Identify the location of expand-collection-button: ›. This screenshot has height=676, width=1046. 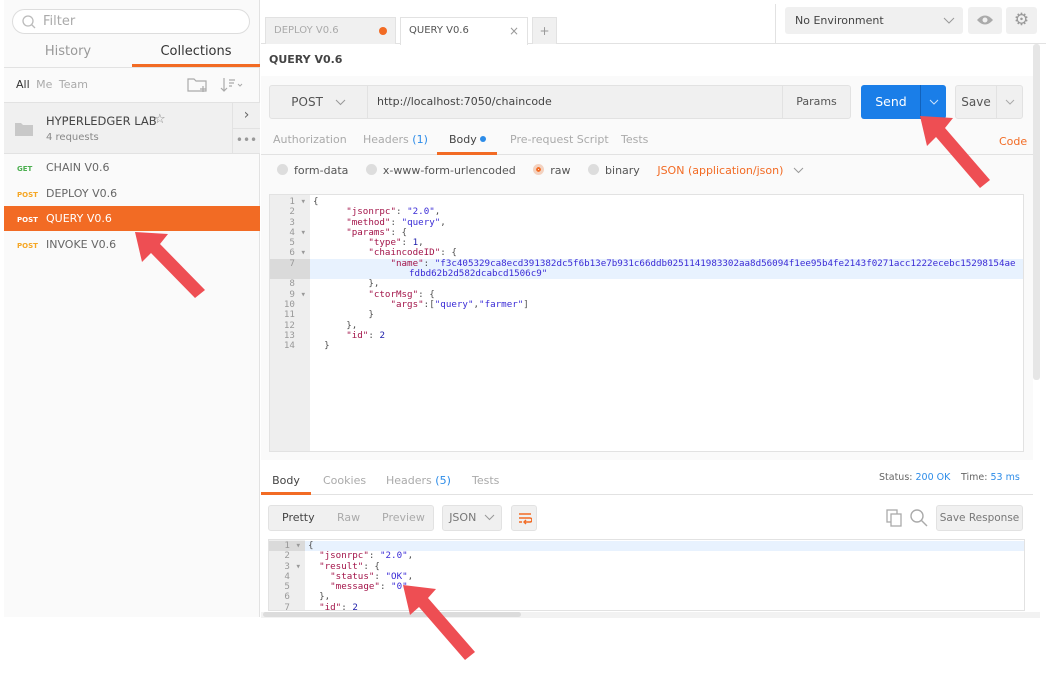
(246, 116).